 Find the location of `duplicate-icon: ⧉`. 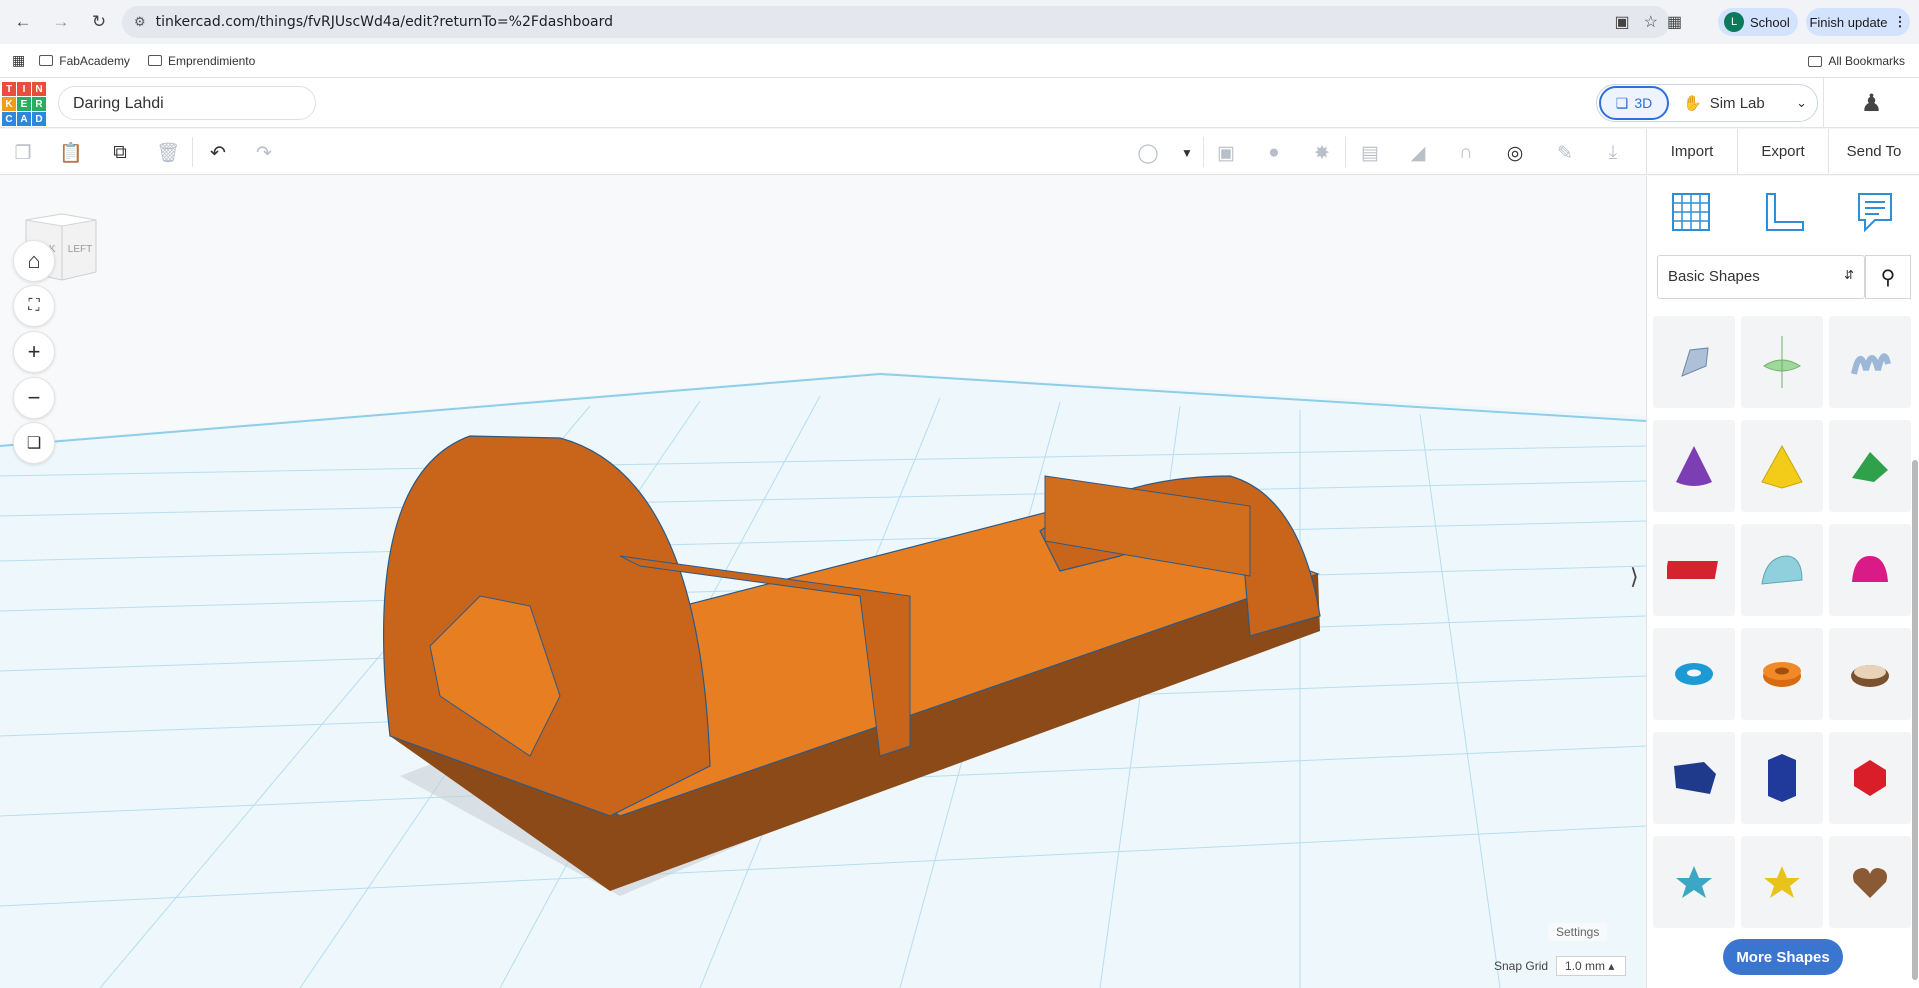

duplicate-icon: ⧉ is located at coordinates (120, 153).